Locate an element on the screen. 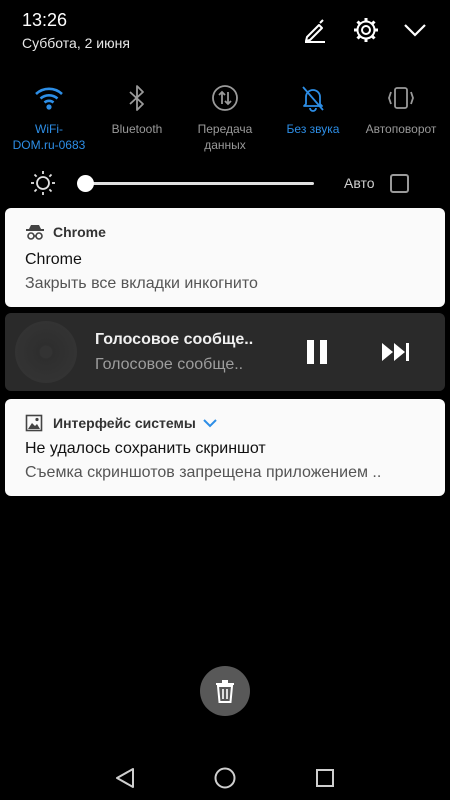 This screenshot has width=450, height=800. brightness-slider-thumb is located at coordinates (85, 183).